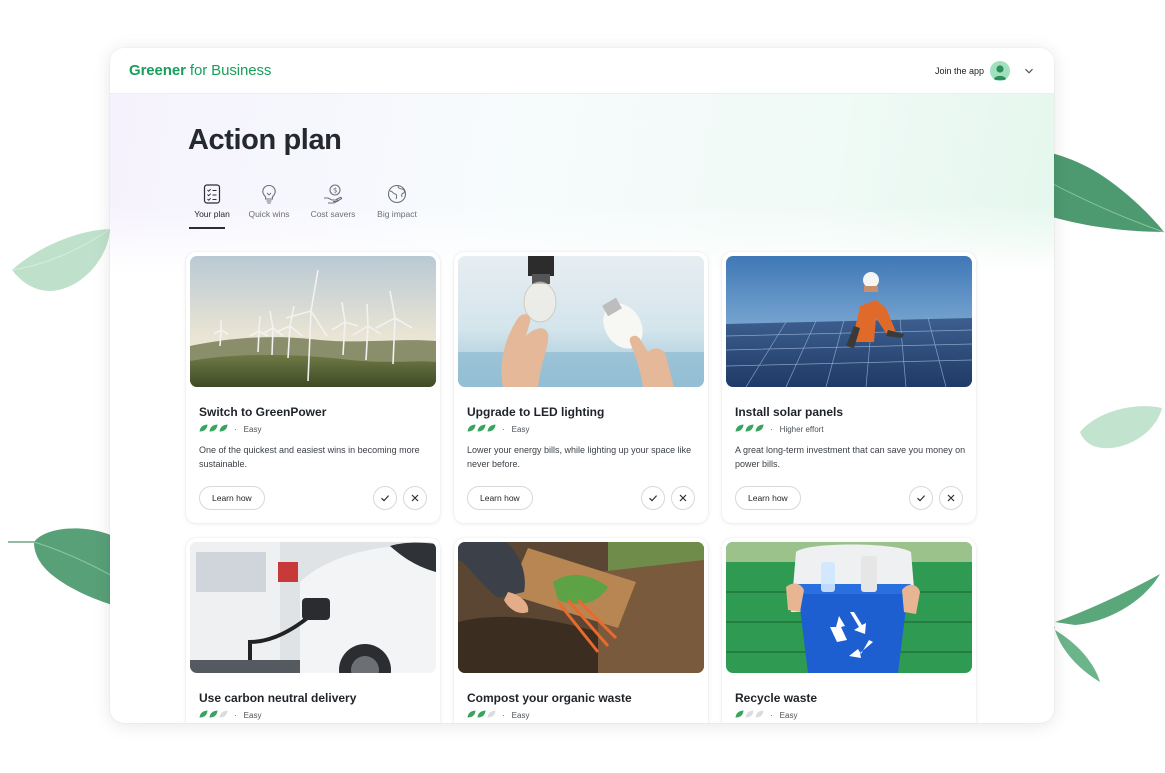 Image resolution: width=1165 pixels, height=773 pixels. What do you see at coordinates (212, 206) in the screenshot?
I see `tab-your-plan: Your plan` at bounding box center [212, 206].